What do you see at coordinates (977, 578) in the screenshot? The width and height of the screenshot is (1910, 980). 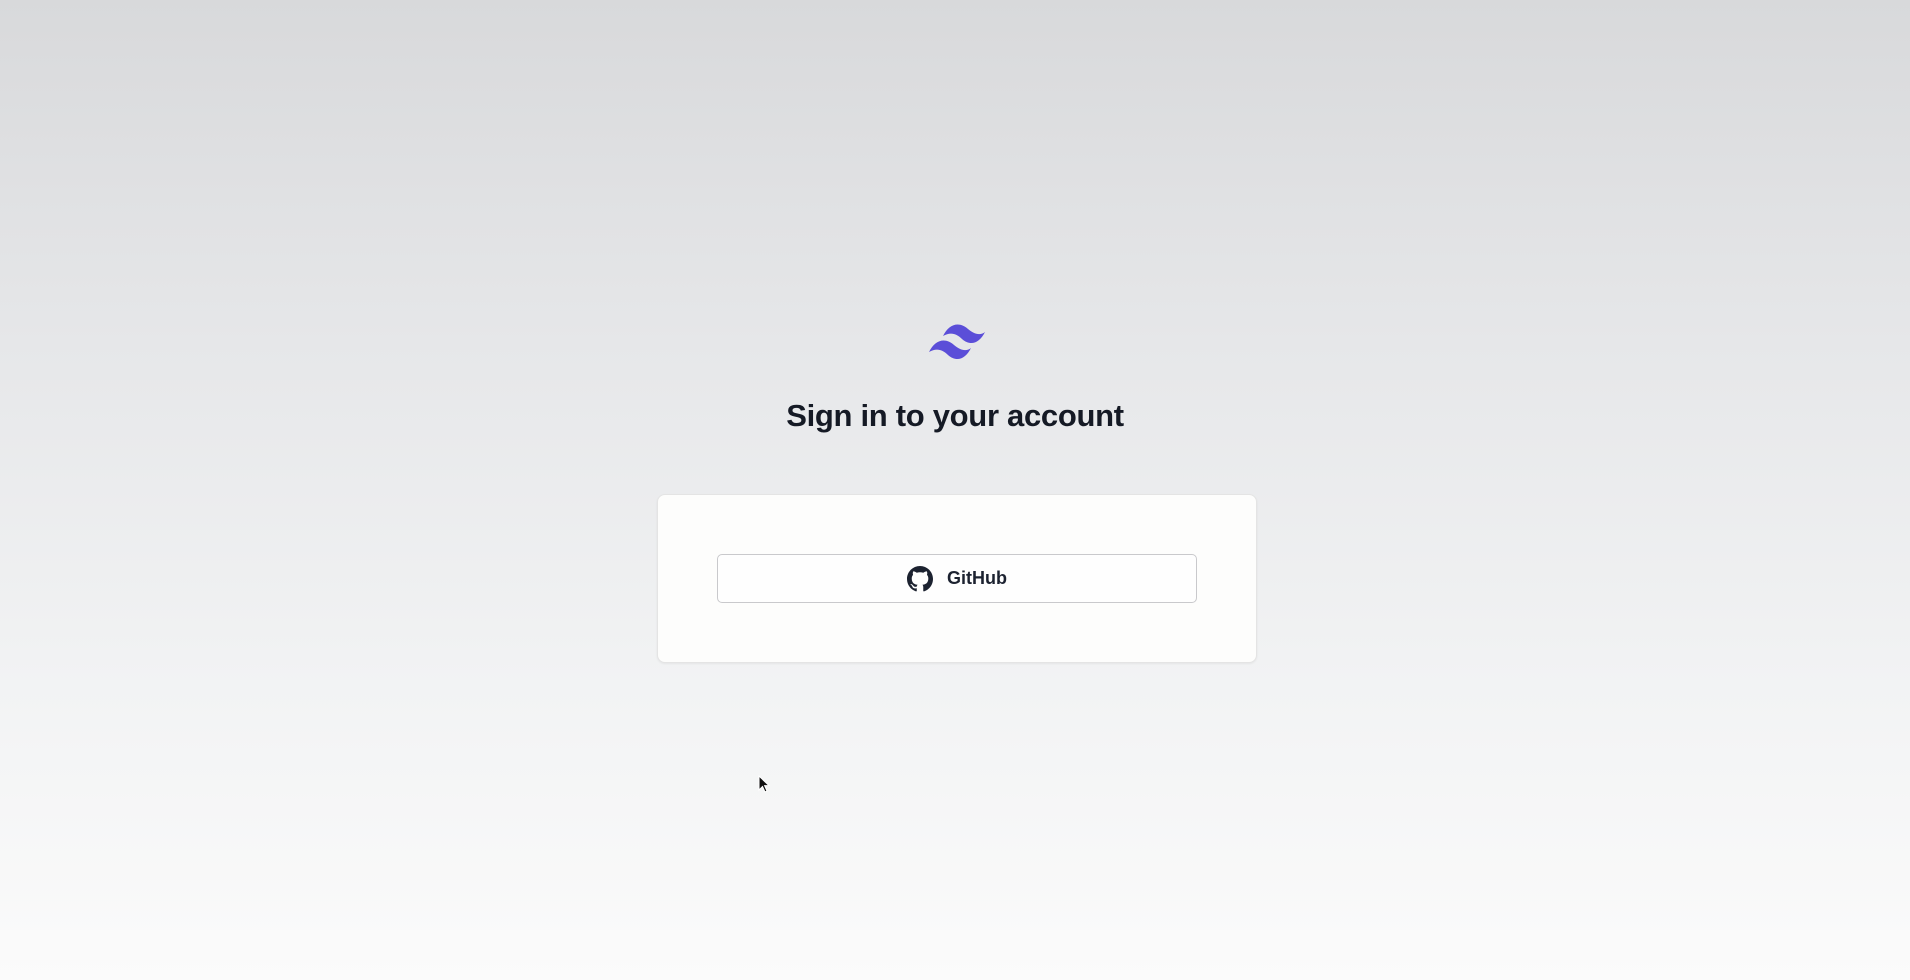 I see `github-button-label: GitHub` at bounding box center [977, 578].